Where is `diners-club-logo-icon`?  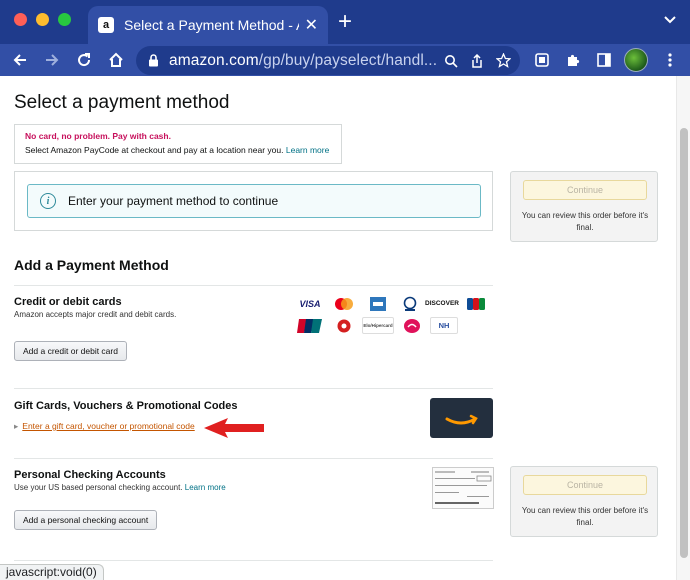
diners-club-logo-icon is located at coordinates (410, 303).